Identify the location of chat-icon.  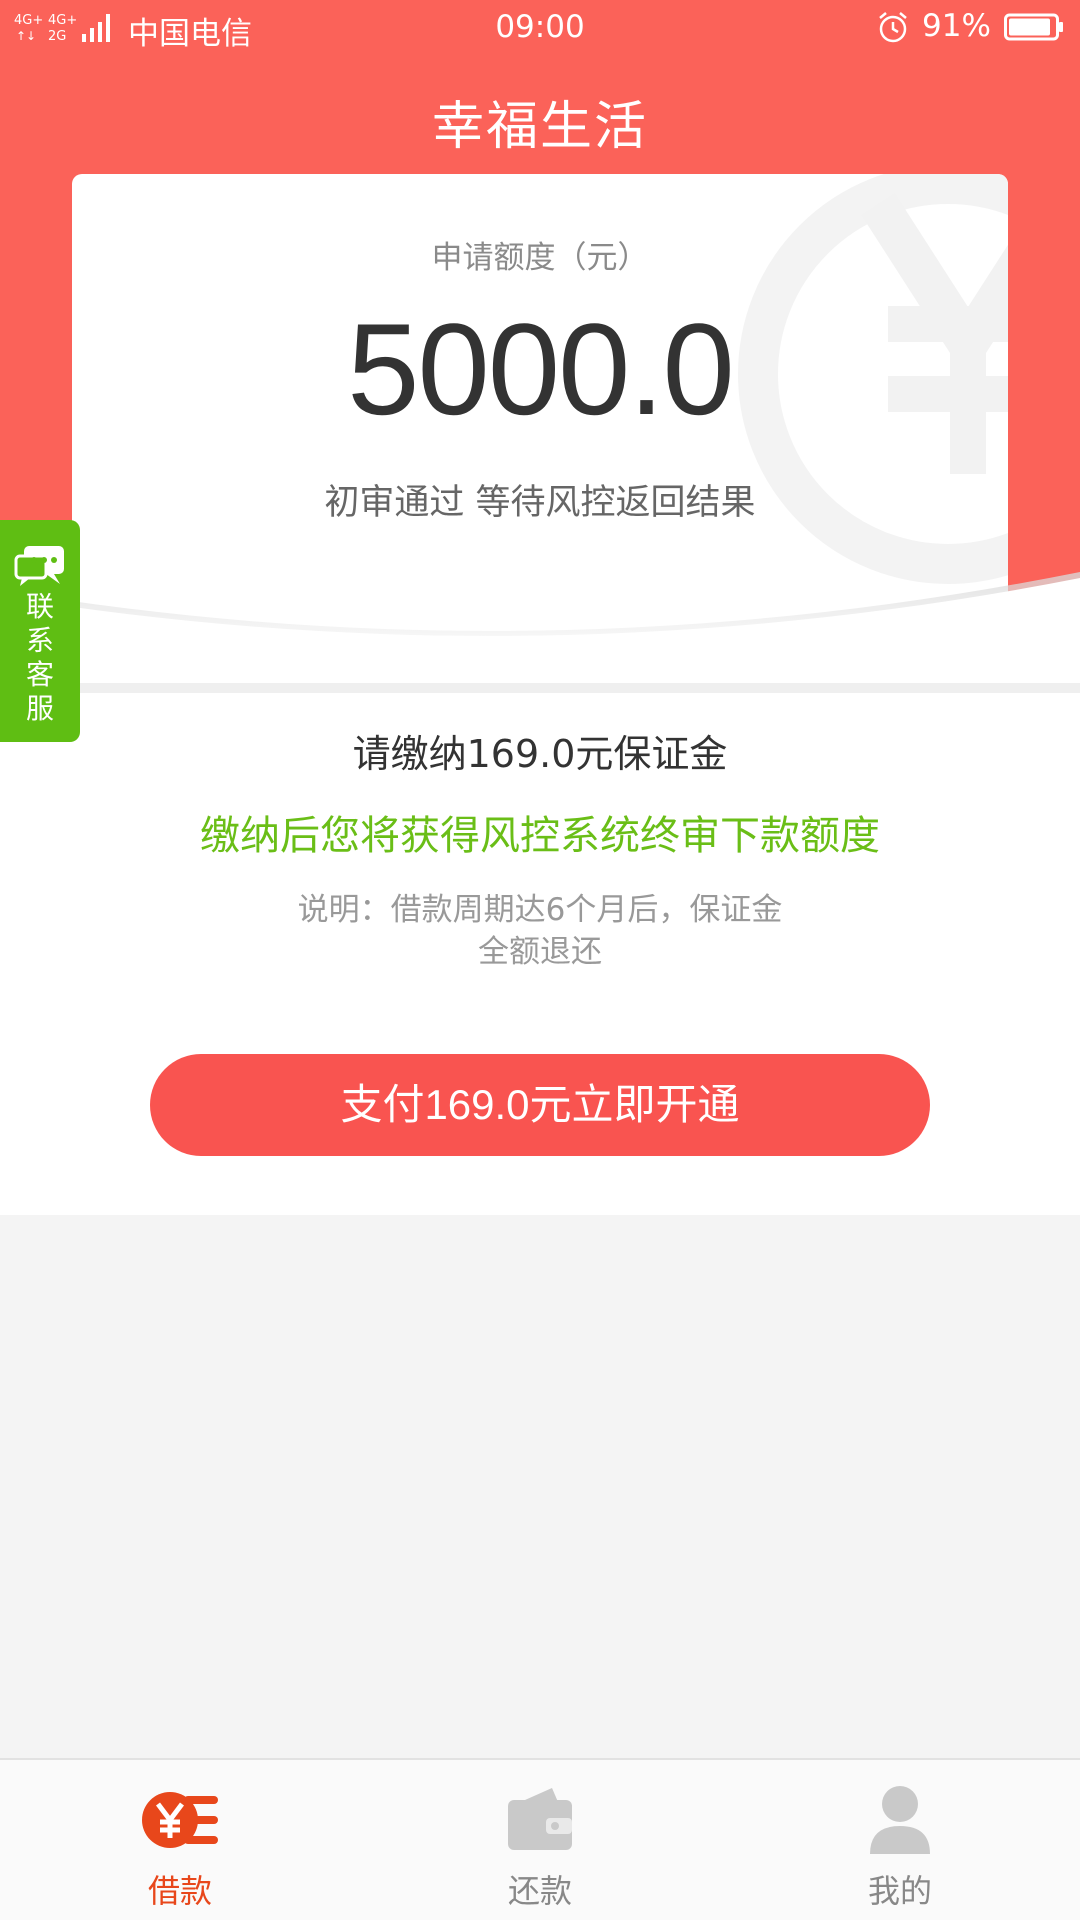
(39, 566).